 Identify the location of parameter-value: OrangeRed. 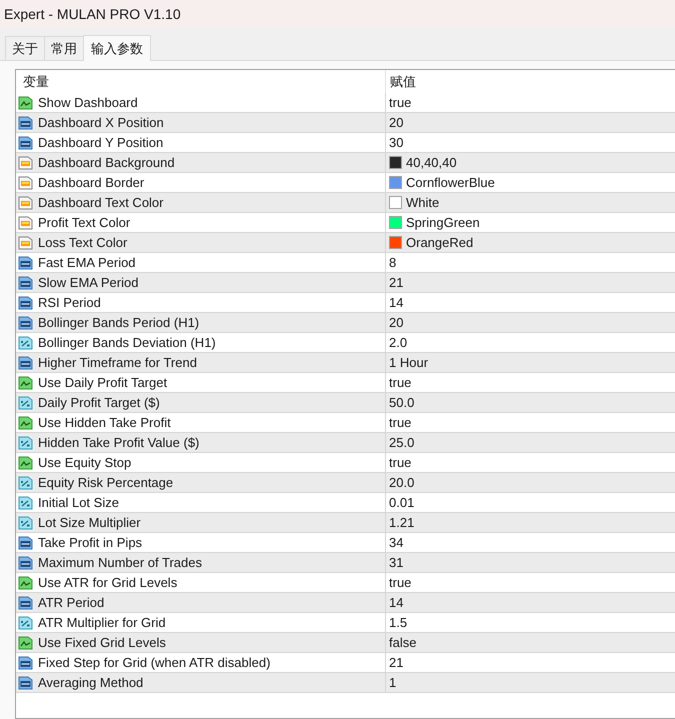
(440, 242).